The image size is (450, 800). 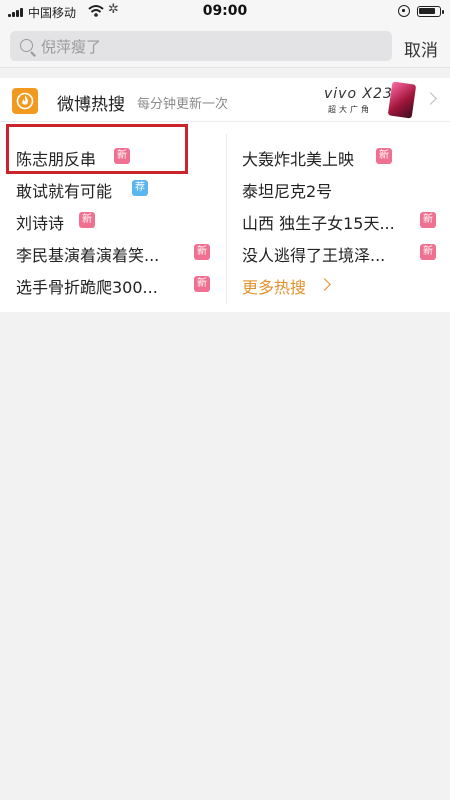 I want to click on highlight-annotation, so click(x=97, y=149).